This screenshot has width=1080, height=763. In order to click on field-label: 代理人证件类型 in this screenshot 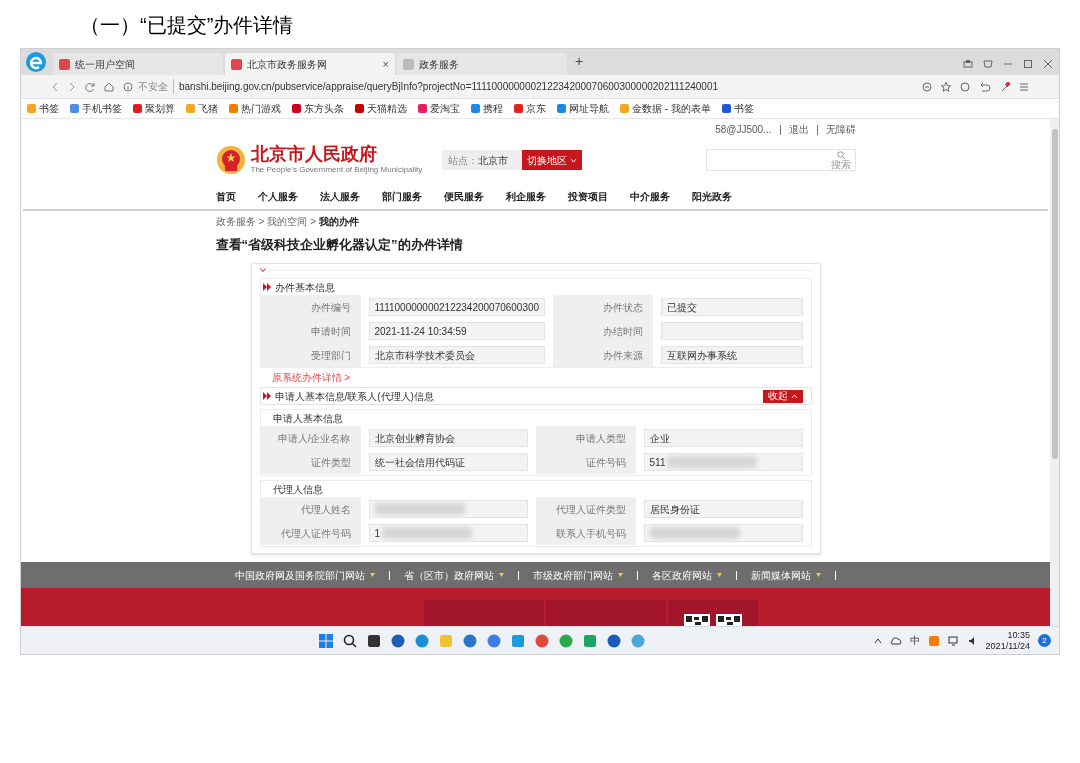, I will do `click(590, 509)`.